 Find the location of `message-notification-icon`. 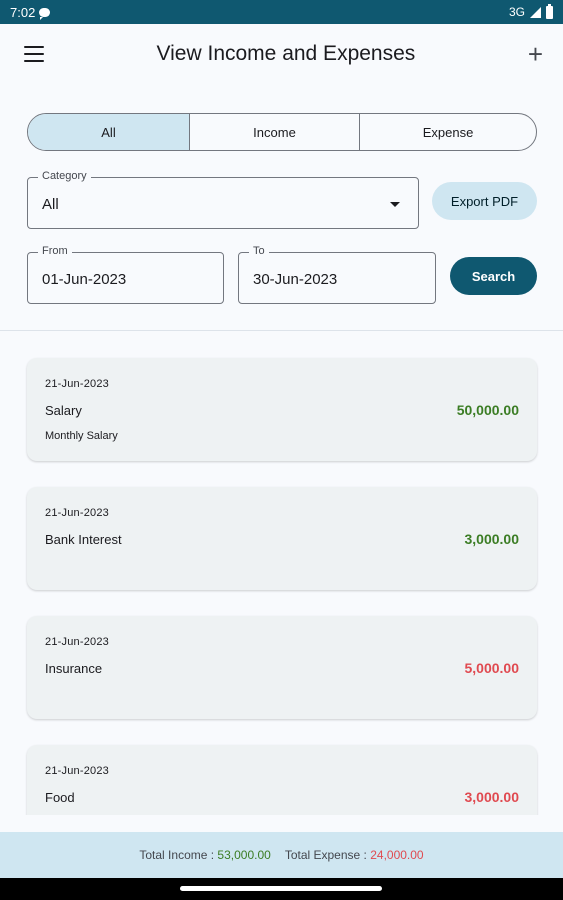

message-notification-icon is located at coordinates (45, 13).